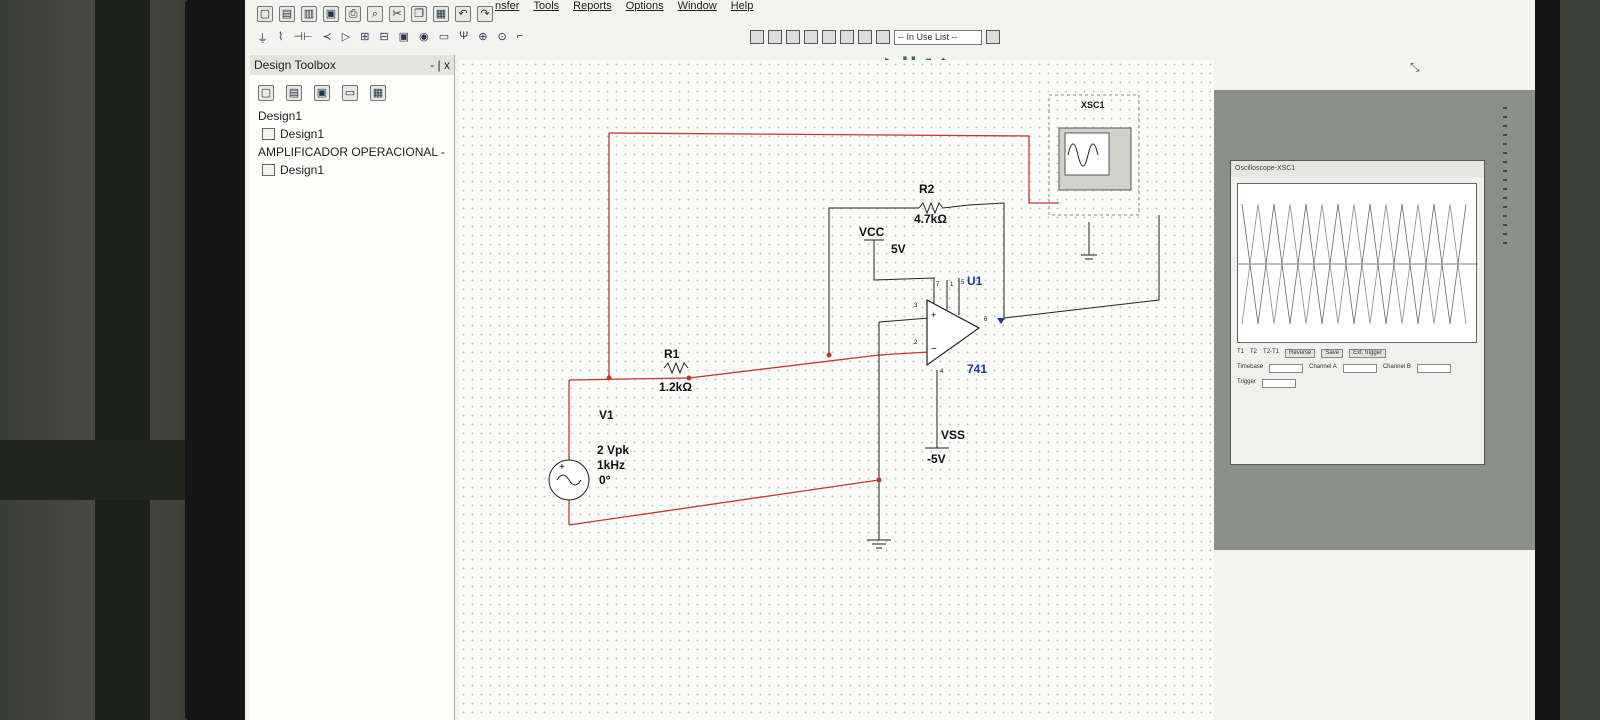 Image resolution: width=1600 pixels, height=720 pixels. What do you see at coordinates (606, 415) in the screenshot?
I see `source-name: V1` at bounding box center [606, 415].